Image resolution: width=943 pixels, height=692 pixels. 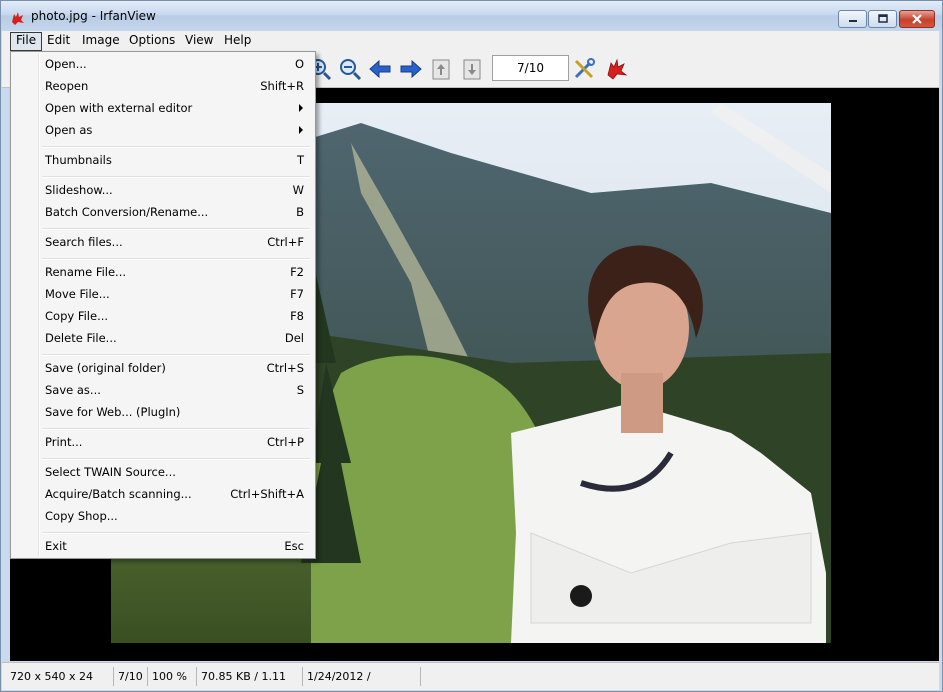 I want to click on menu-item-shortcut: Ctrl+P, so click(x=285, y=442).